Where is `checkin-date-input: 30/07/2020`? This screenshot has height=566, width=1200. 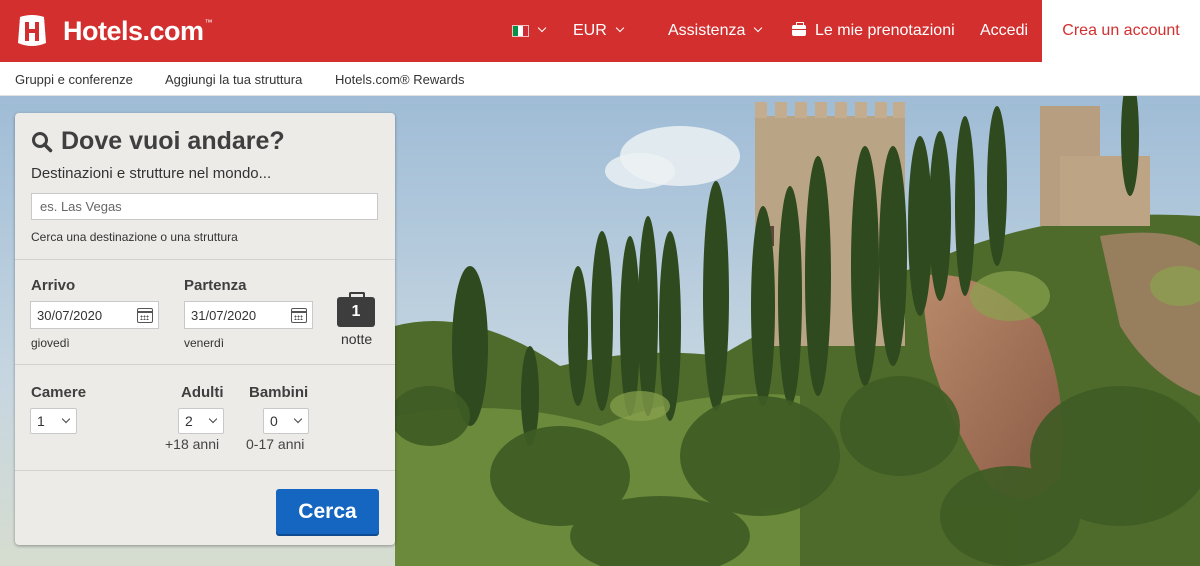 checkin-date-input: 30/07/2020 is located at coordinates (94, 315).